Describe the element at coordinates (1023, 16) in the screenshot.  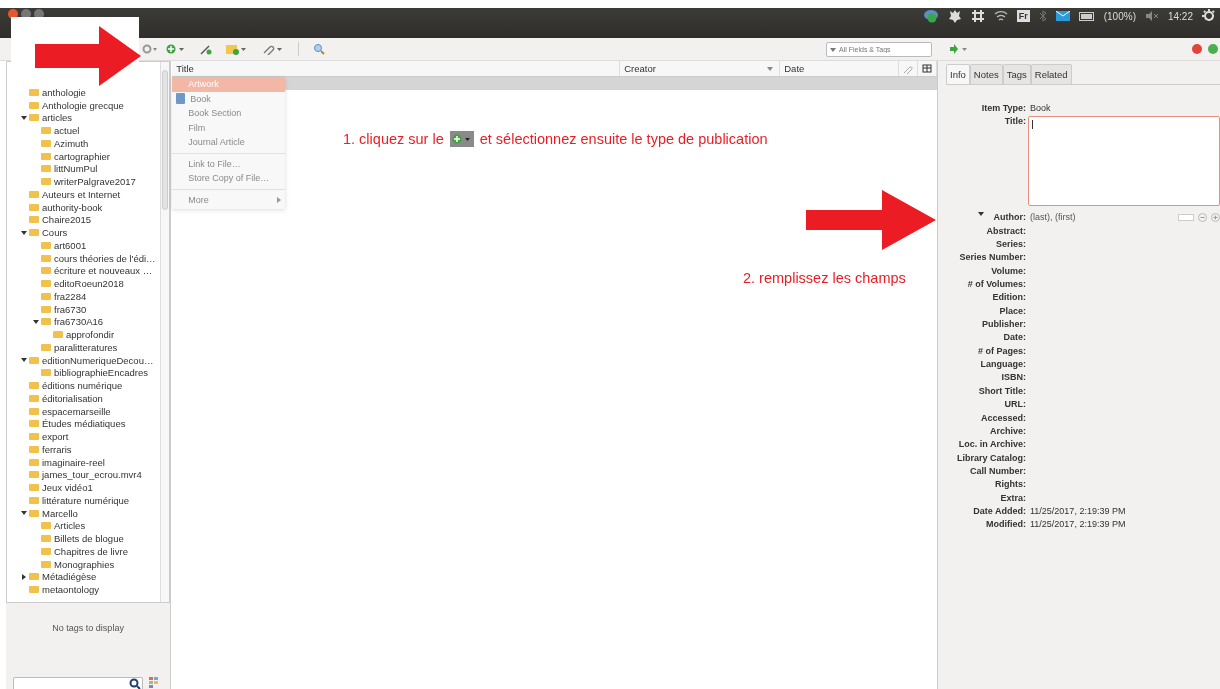
I see `keyboard-layout-indicator: Fr` at that location.